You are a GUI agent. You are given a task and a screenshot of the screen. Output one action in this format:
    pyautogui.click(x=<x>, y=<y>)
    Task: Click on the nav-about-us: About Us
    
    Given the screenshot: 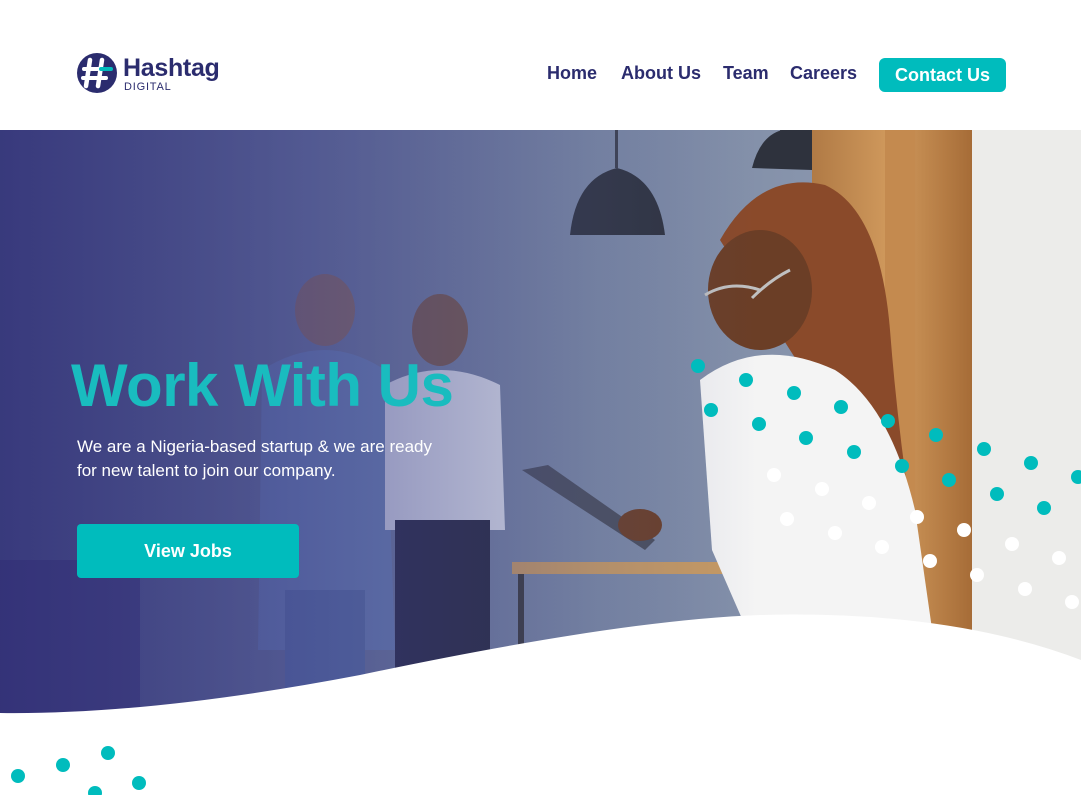 What is the action you would take?
    pyautogui.click(x=661, y=73)
    